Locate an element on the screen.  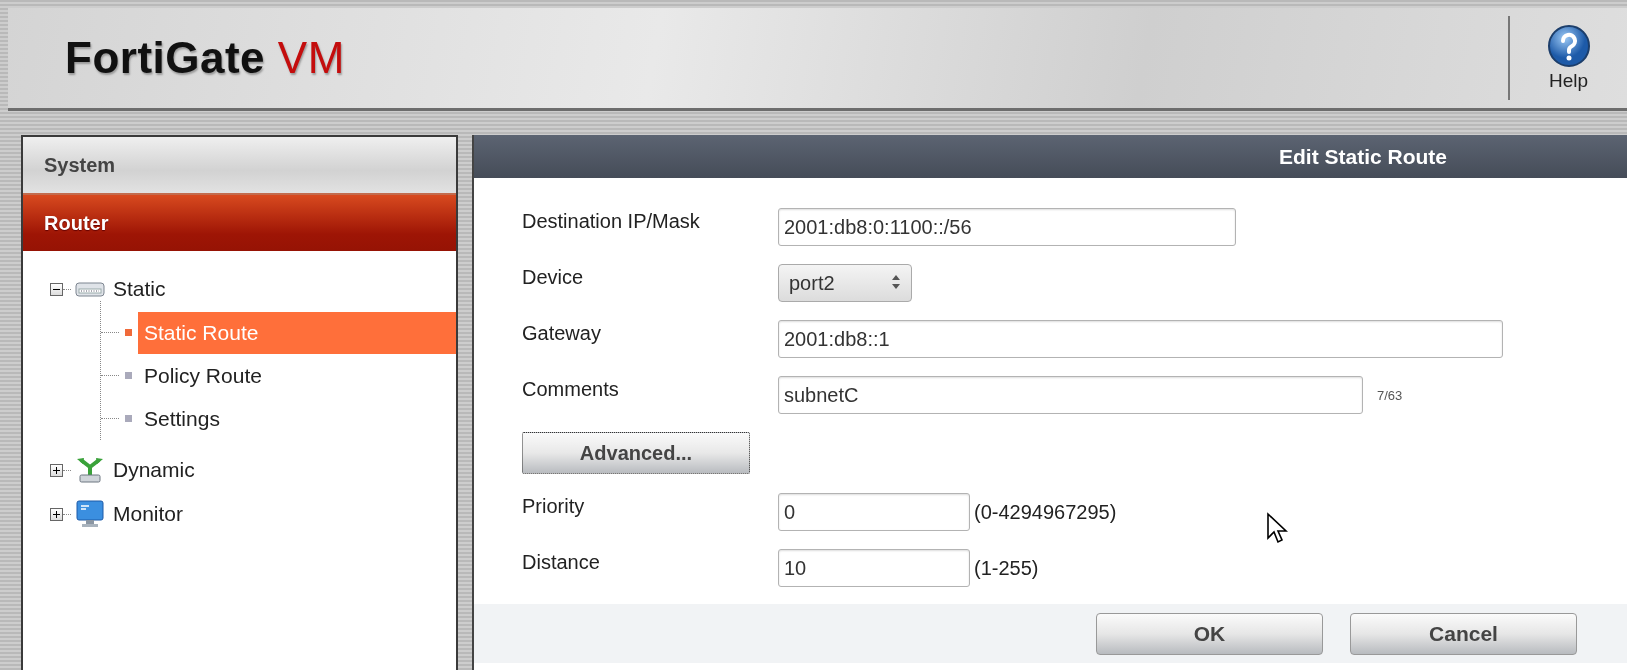
cursor-icon is located at coordinates (1278, 529).